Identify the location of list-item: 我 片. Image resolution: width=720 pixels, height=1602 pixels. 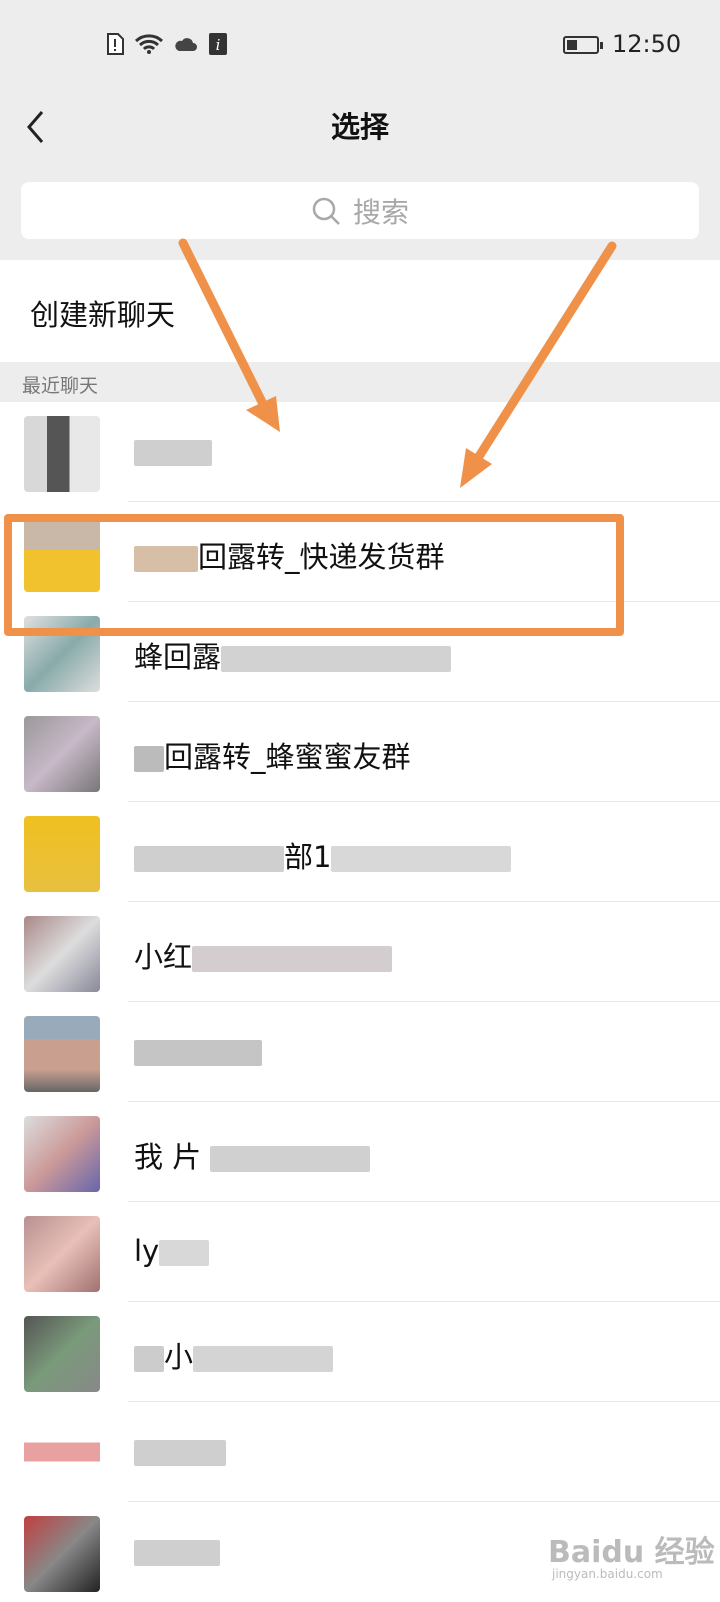
(360, 1152).